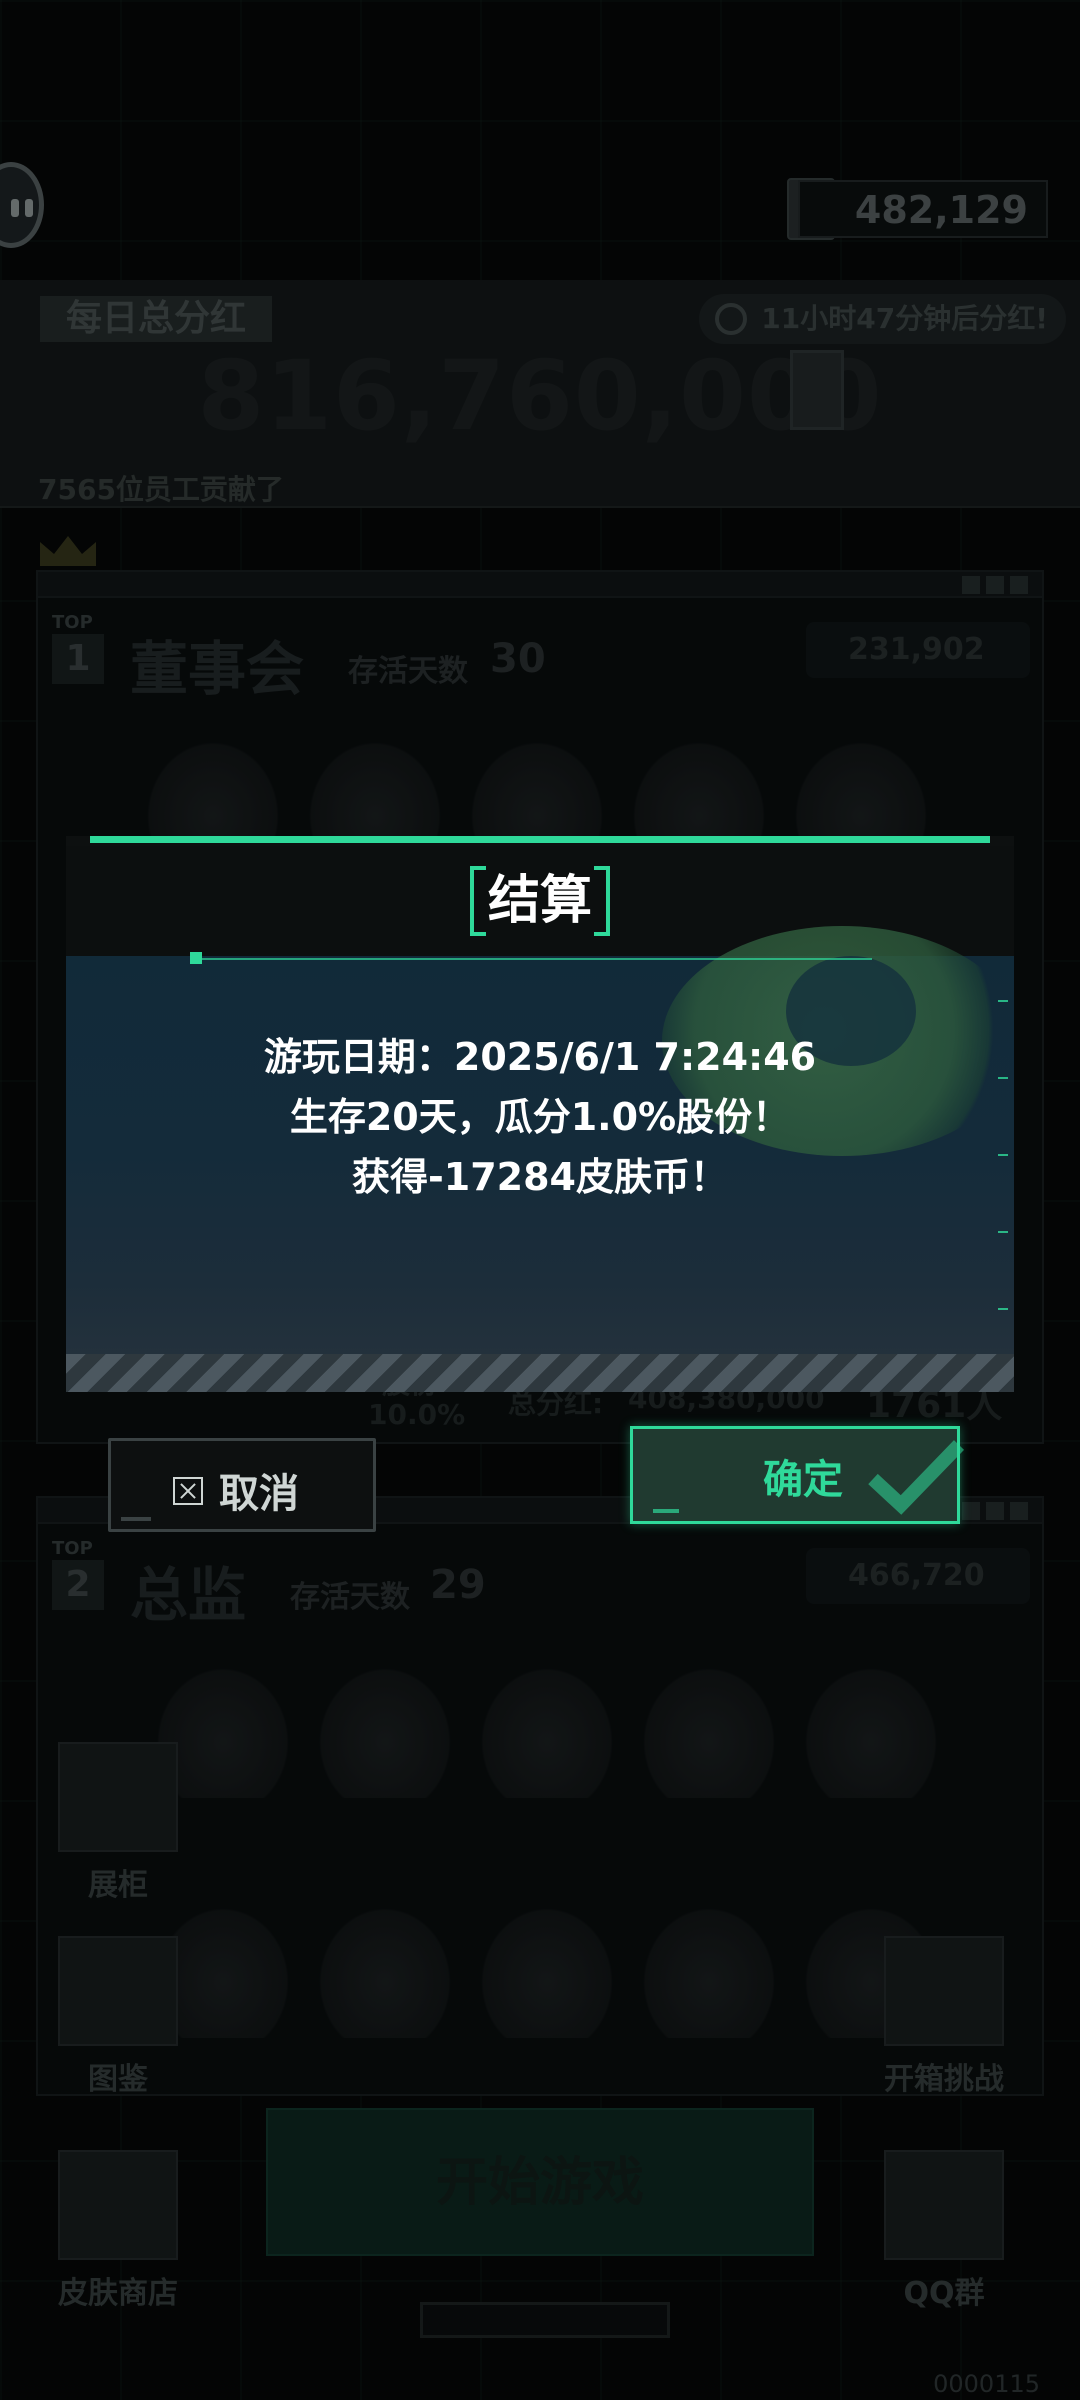 This screenshot has height=2400, width=1080. I want to click on close-square-icon, so click(188, 1491).